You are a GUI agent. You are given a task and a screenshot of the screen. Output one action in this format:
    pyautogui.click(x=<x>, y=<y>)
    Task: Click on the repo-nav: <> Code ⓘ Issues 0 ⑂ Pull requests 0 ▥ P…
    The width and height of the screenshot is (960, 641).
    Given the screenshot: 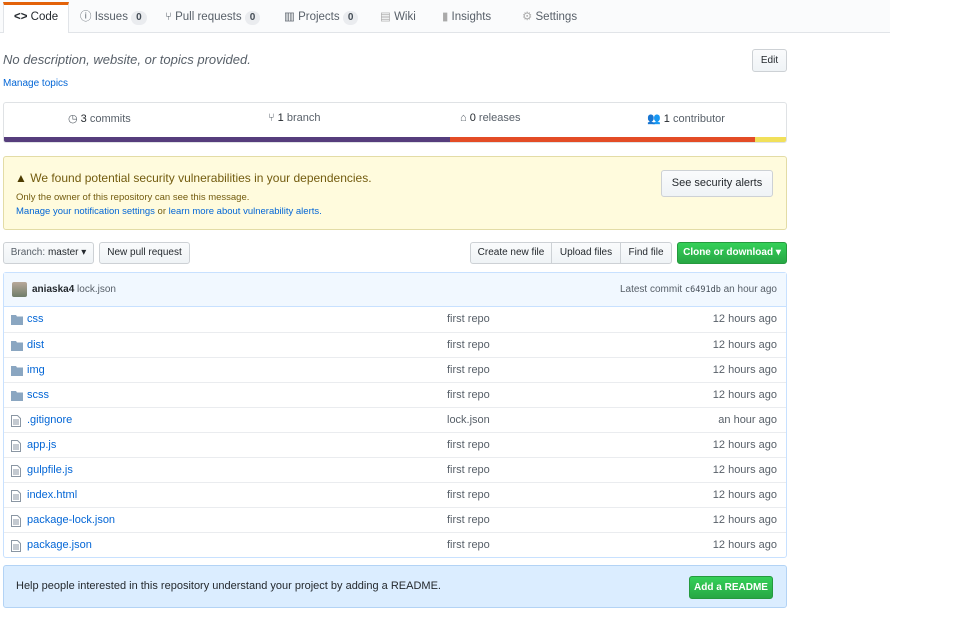 What is the action you would take?
    pyautogui.click(x=445, y=16)
    